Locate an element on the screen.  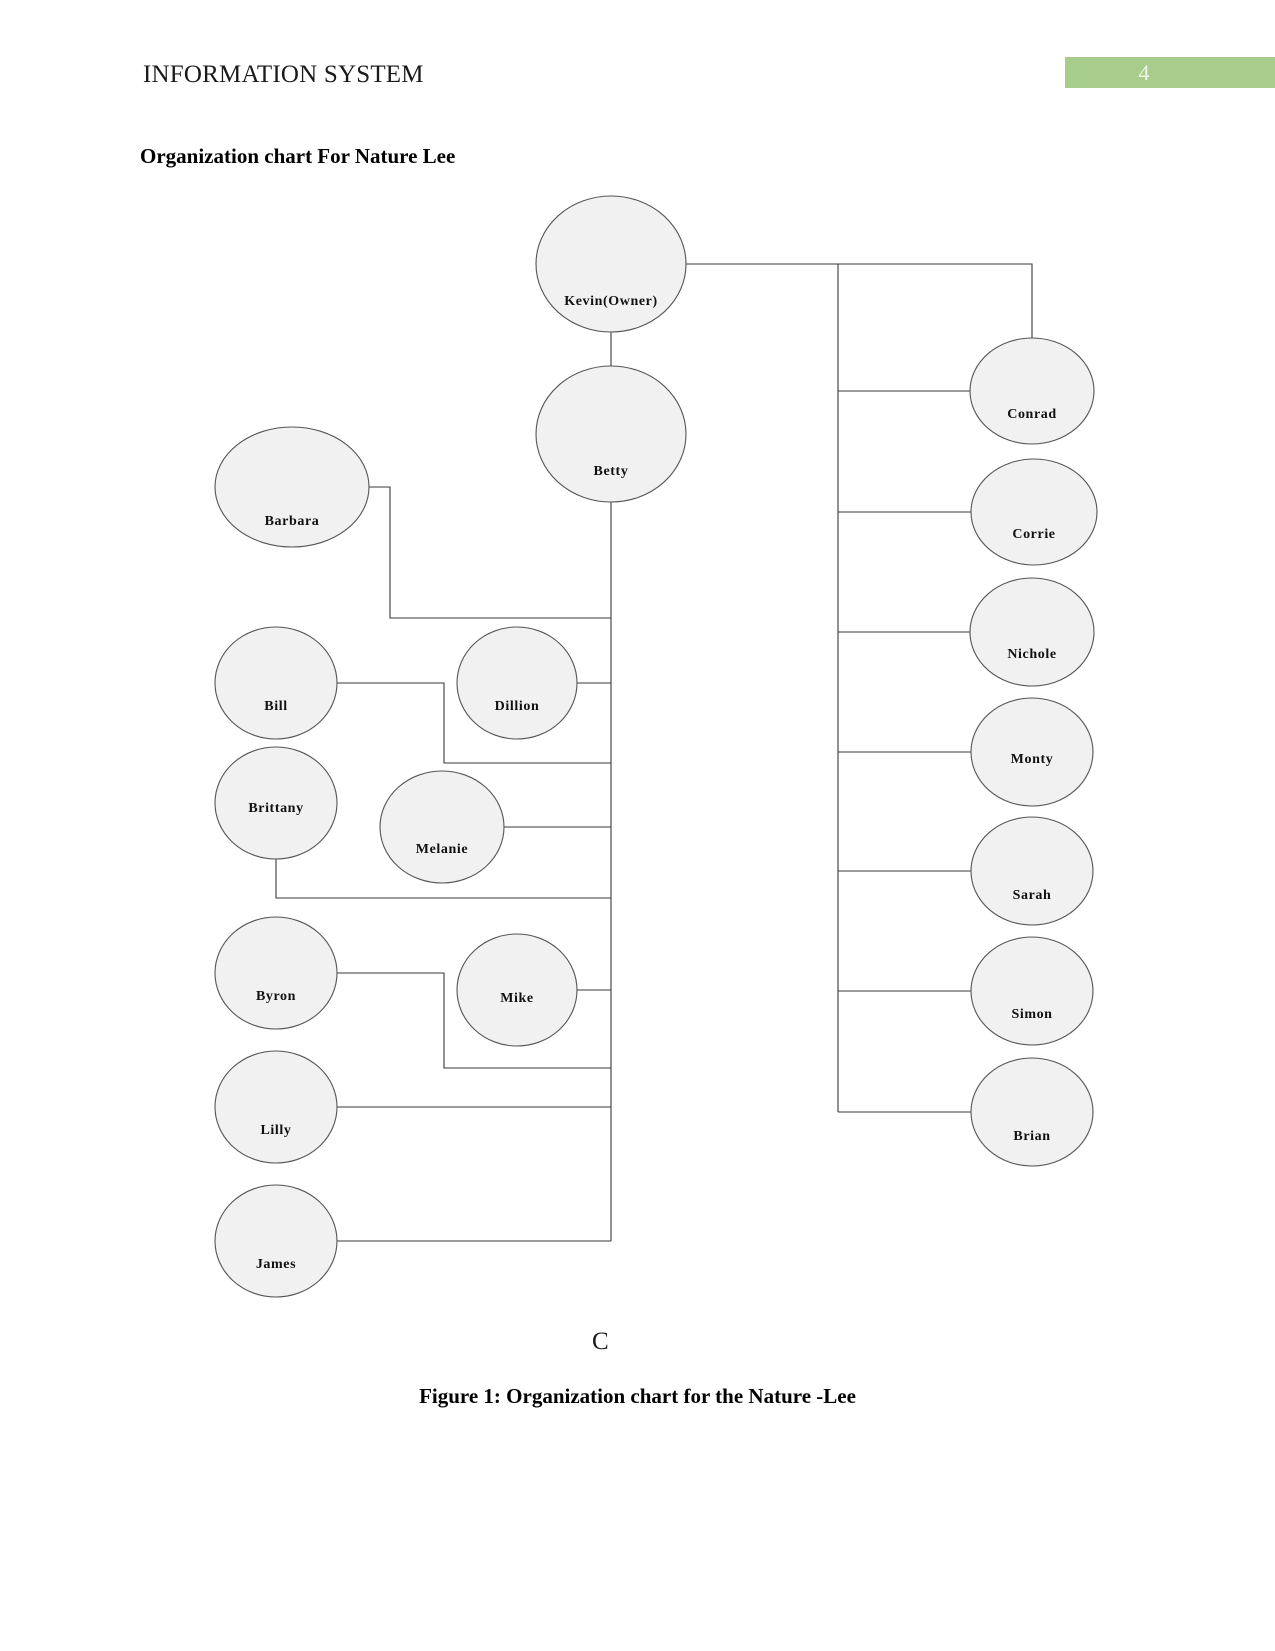
org-node-monty: Monty is located at coordinates (1032, 752).